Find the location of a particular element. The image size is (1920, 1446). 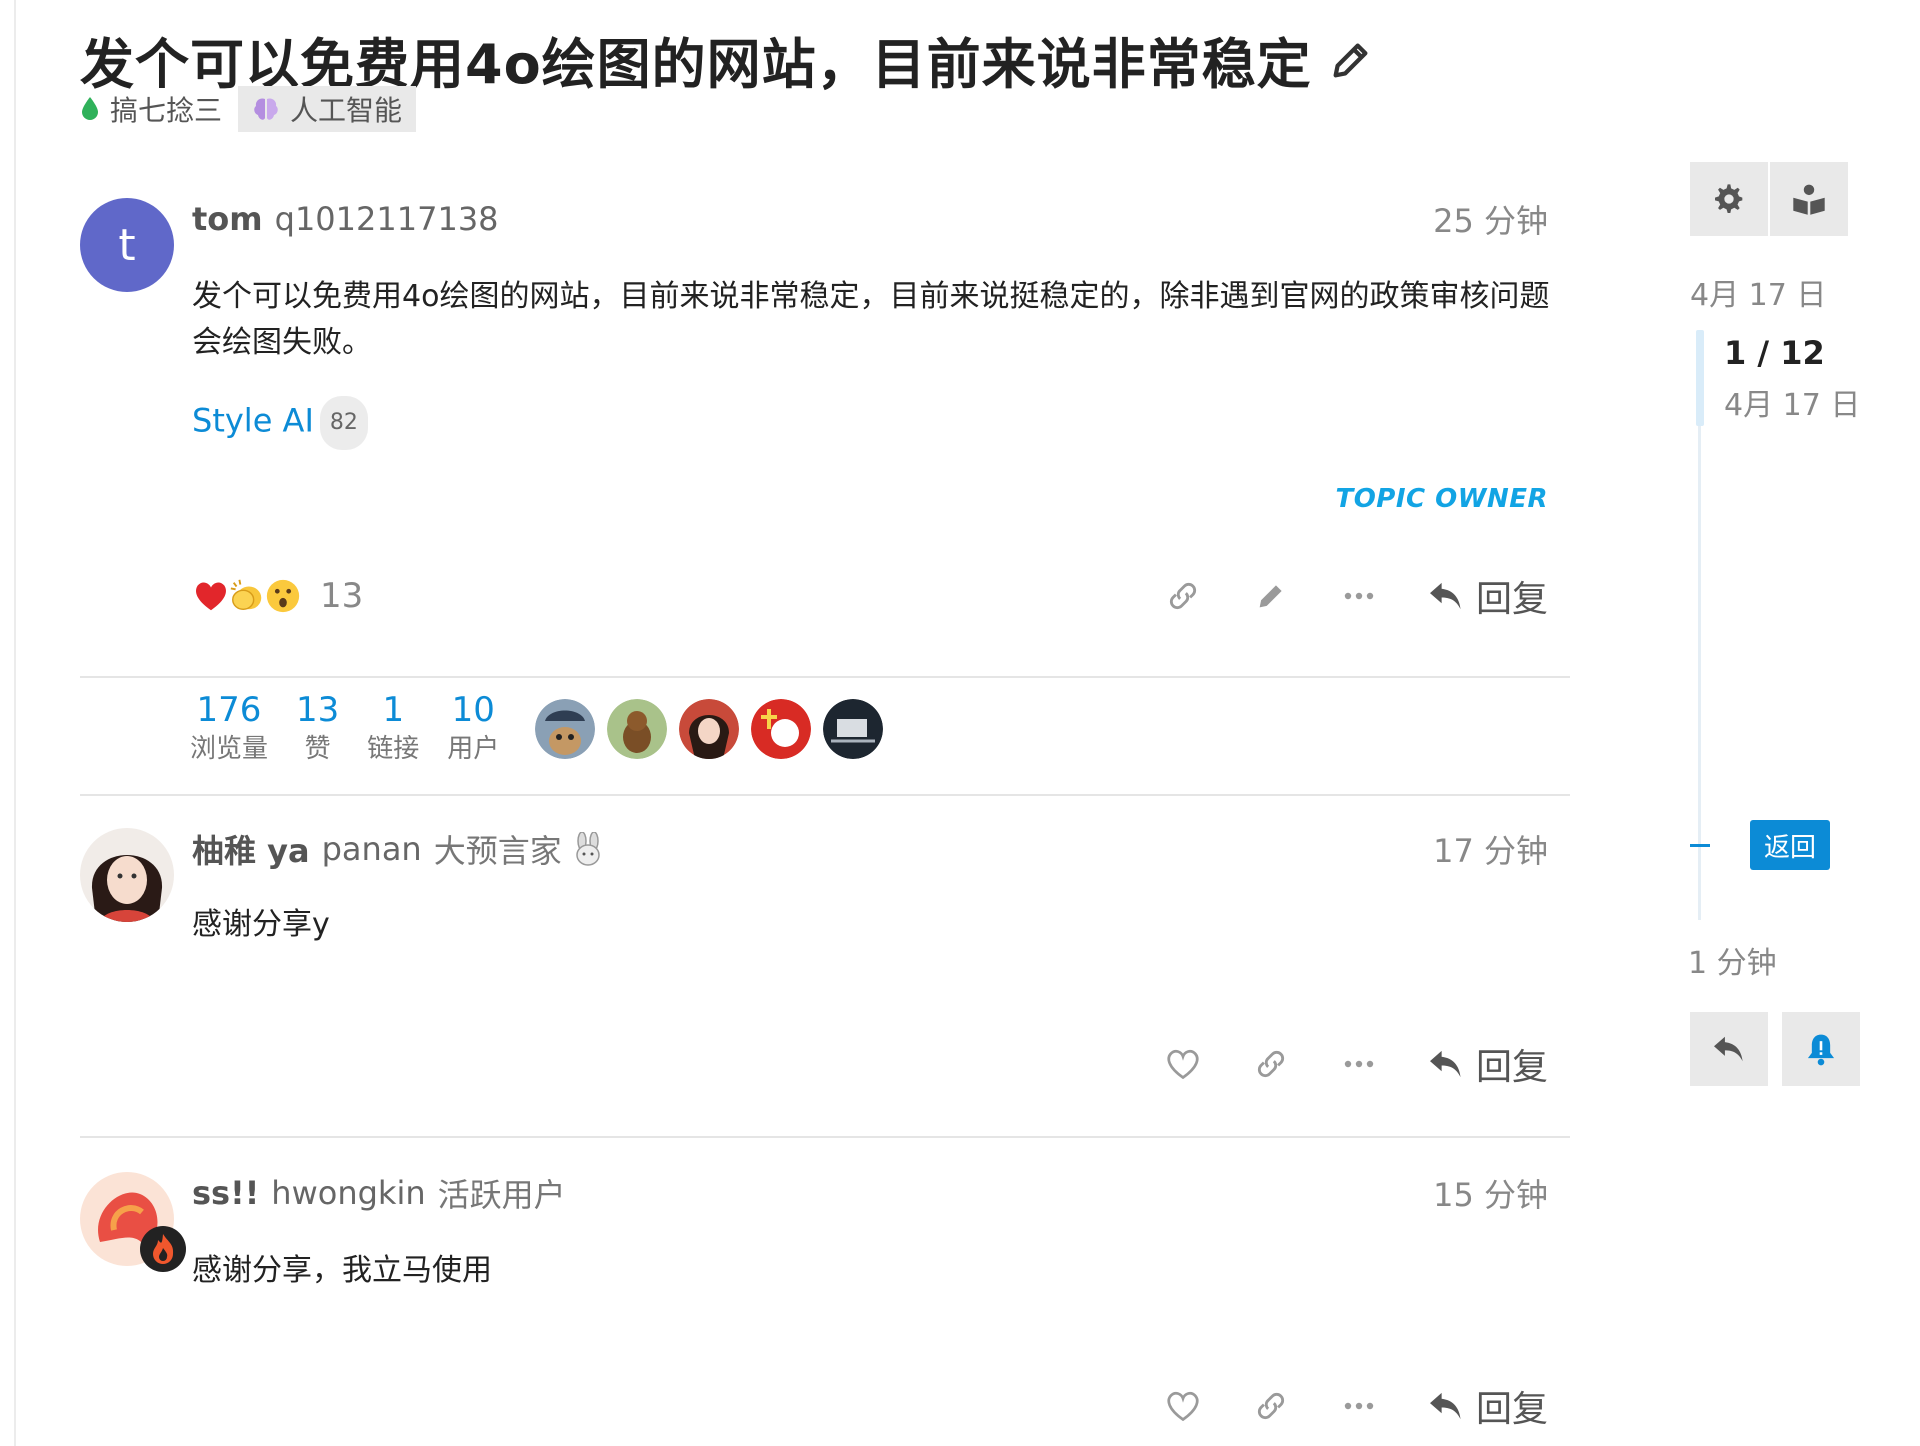

user-fullname: hwongkin is located at coordinates (348, 1193).